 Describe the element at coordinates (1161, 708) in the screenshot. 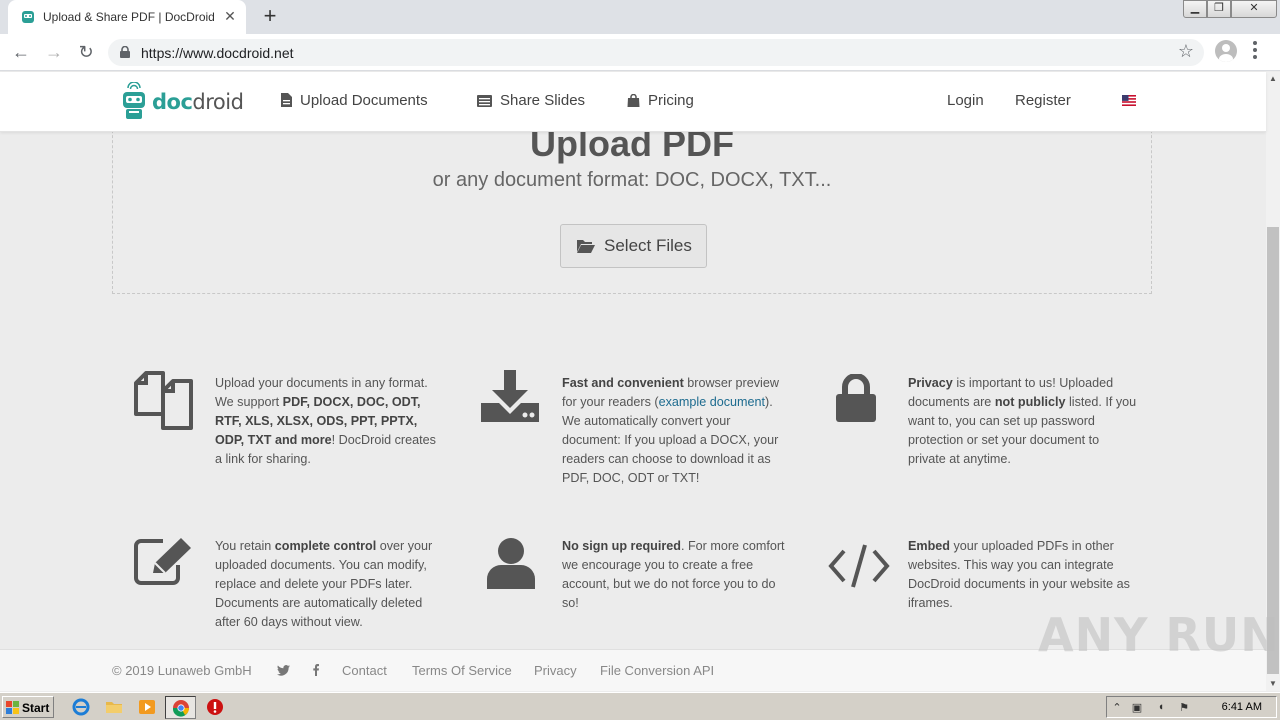

I see `volume-icon: ◖` at that location.